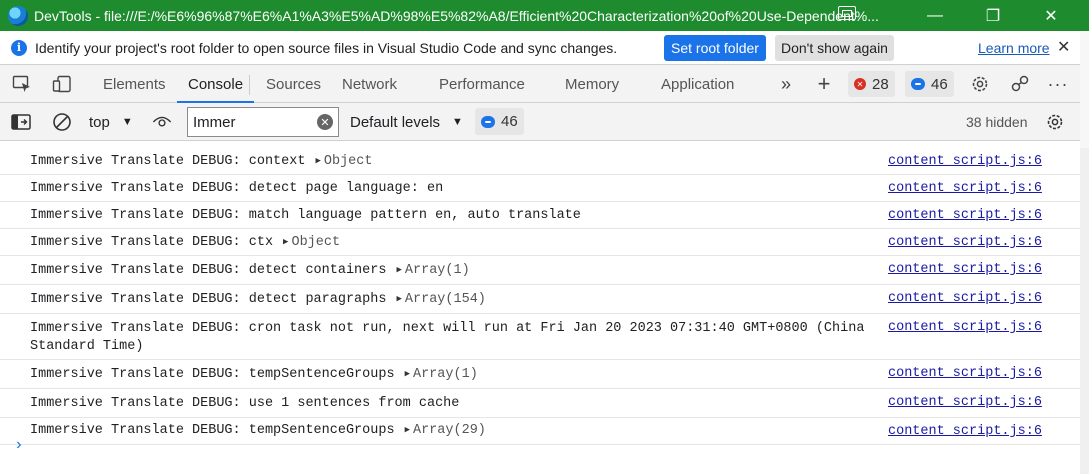 Image resolution: width=1089 pixels, height=474 pixels. What do you see at coordinates (216, 84) in the screenshot?
I see `tab-console: Console` at bounding box center [216, 84].